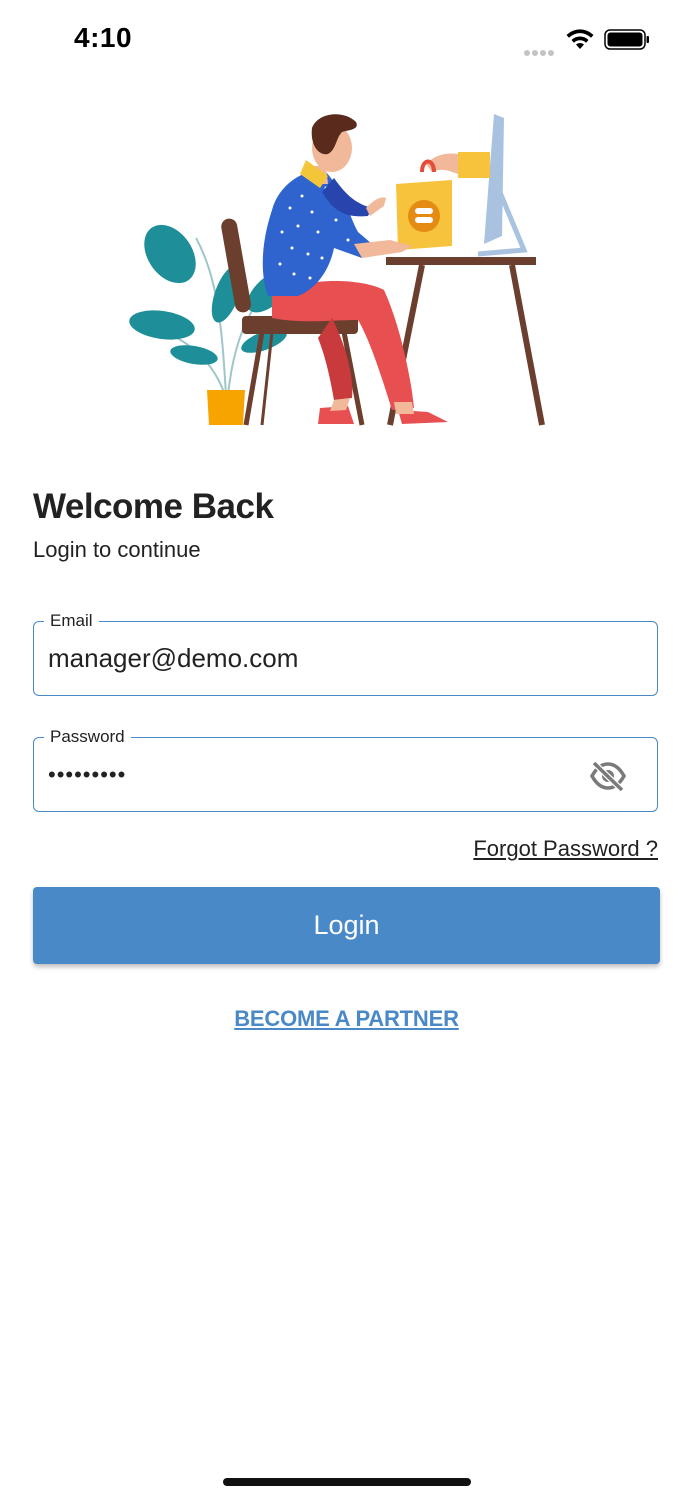 The height and width of the screenshot is (1500, 693). Describe the element at coordinates (541, 49) in the screenshot. I see `signal-icon` at that location.